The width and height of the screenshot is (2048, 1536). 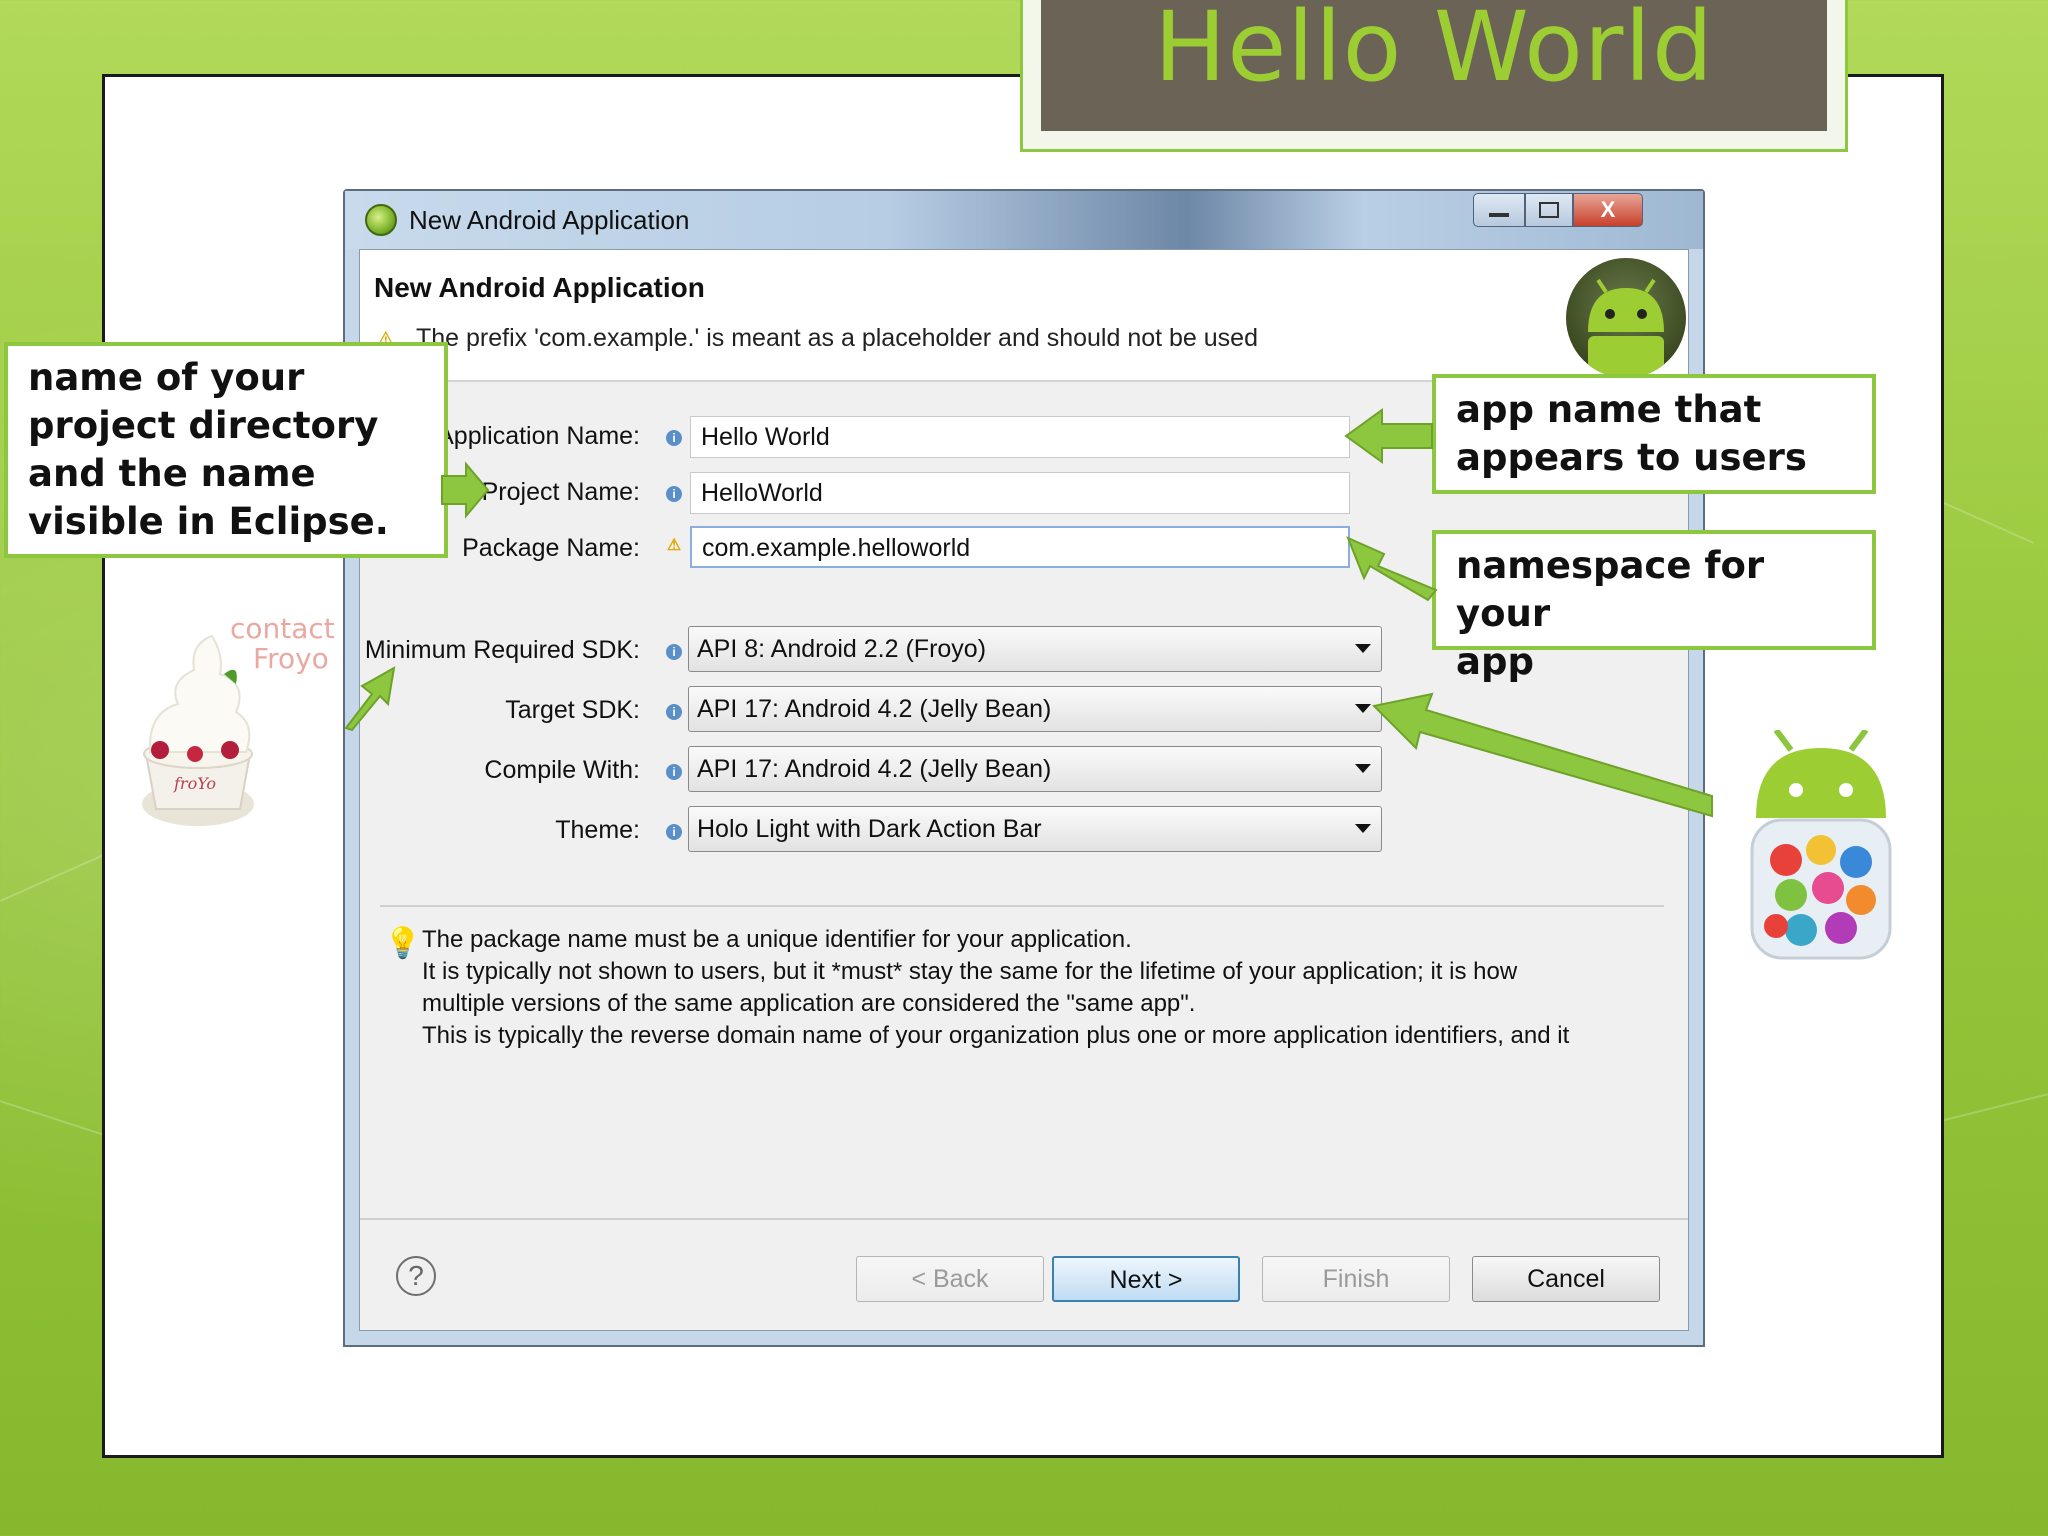 I want to click on arrow-package-name, so click(x=1392, y=569).